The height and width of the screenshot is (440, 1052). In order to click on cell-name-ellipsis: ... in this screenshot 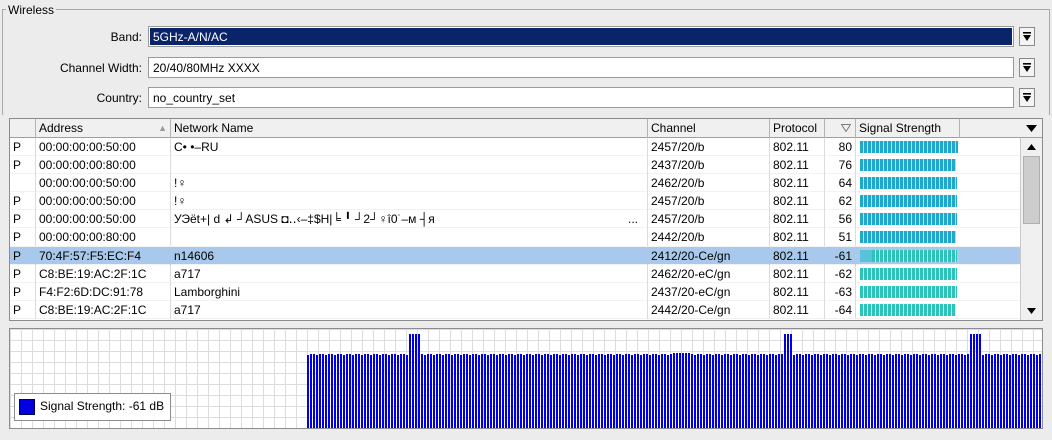, I will do `click(633, 219)`.